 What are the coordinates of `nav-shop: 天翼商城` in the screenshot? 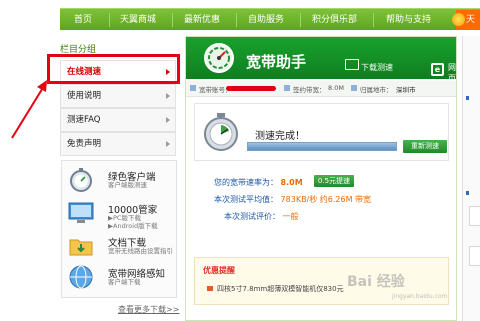 It's located at (138, 20).